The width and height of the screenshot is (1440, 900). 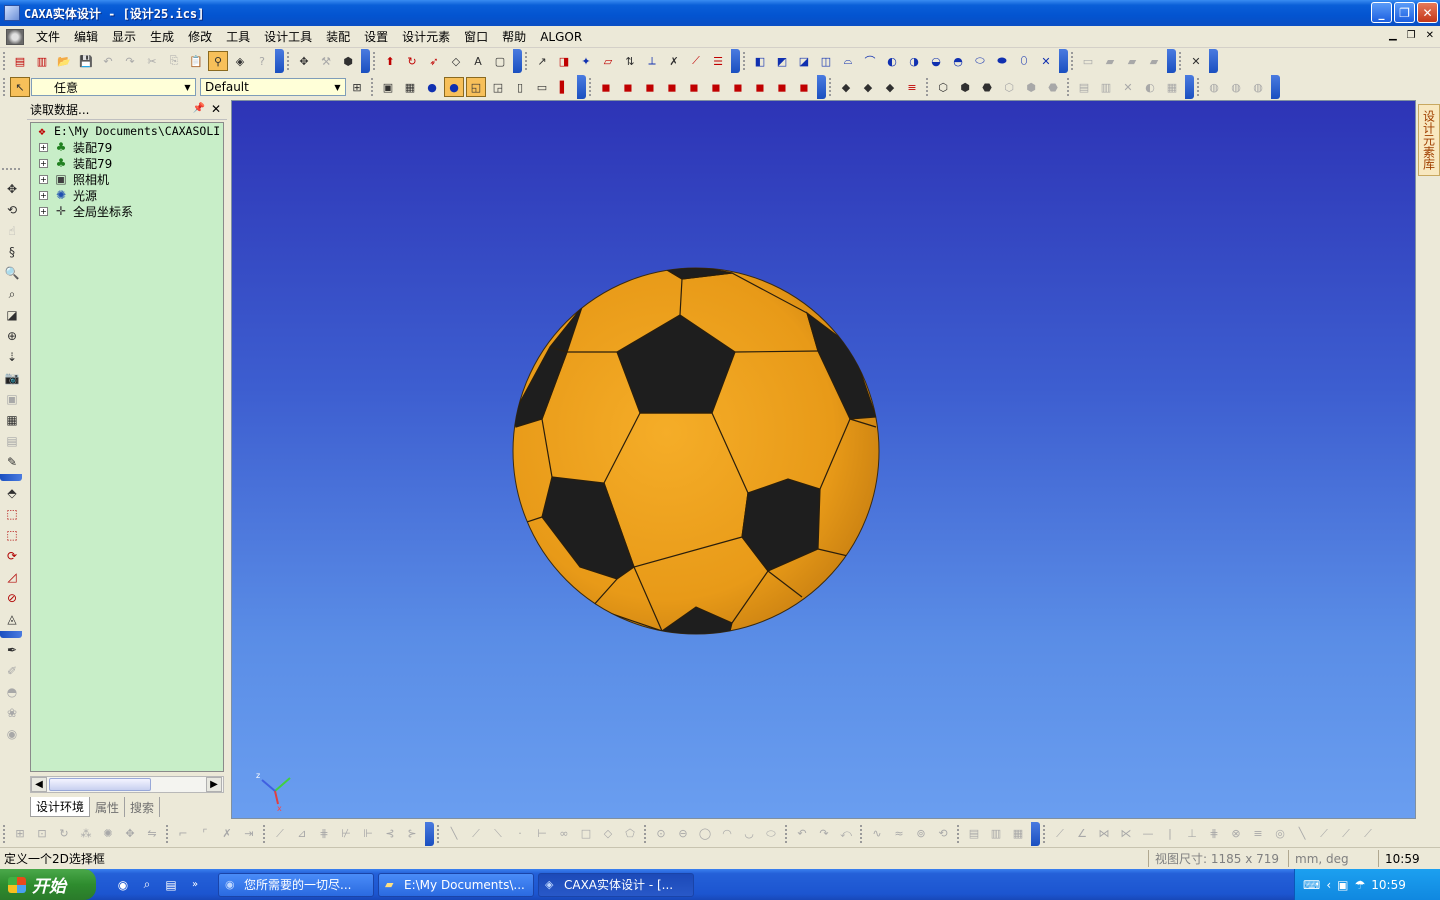 I want to click on axis-icon: ⊢, so click(x=542, y=834).